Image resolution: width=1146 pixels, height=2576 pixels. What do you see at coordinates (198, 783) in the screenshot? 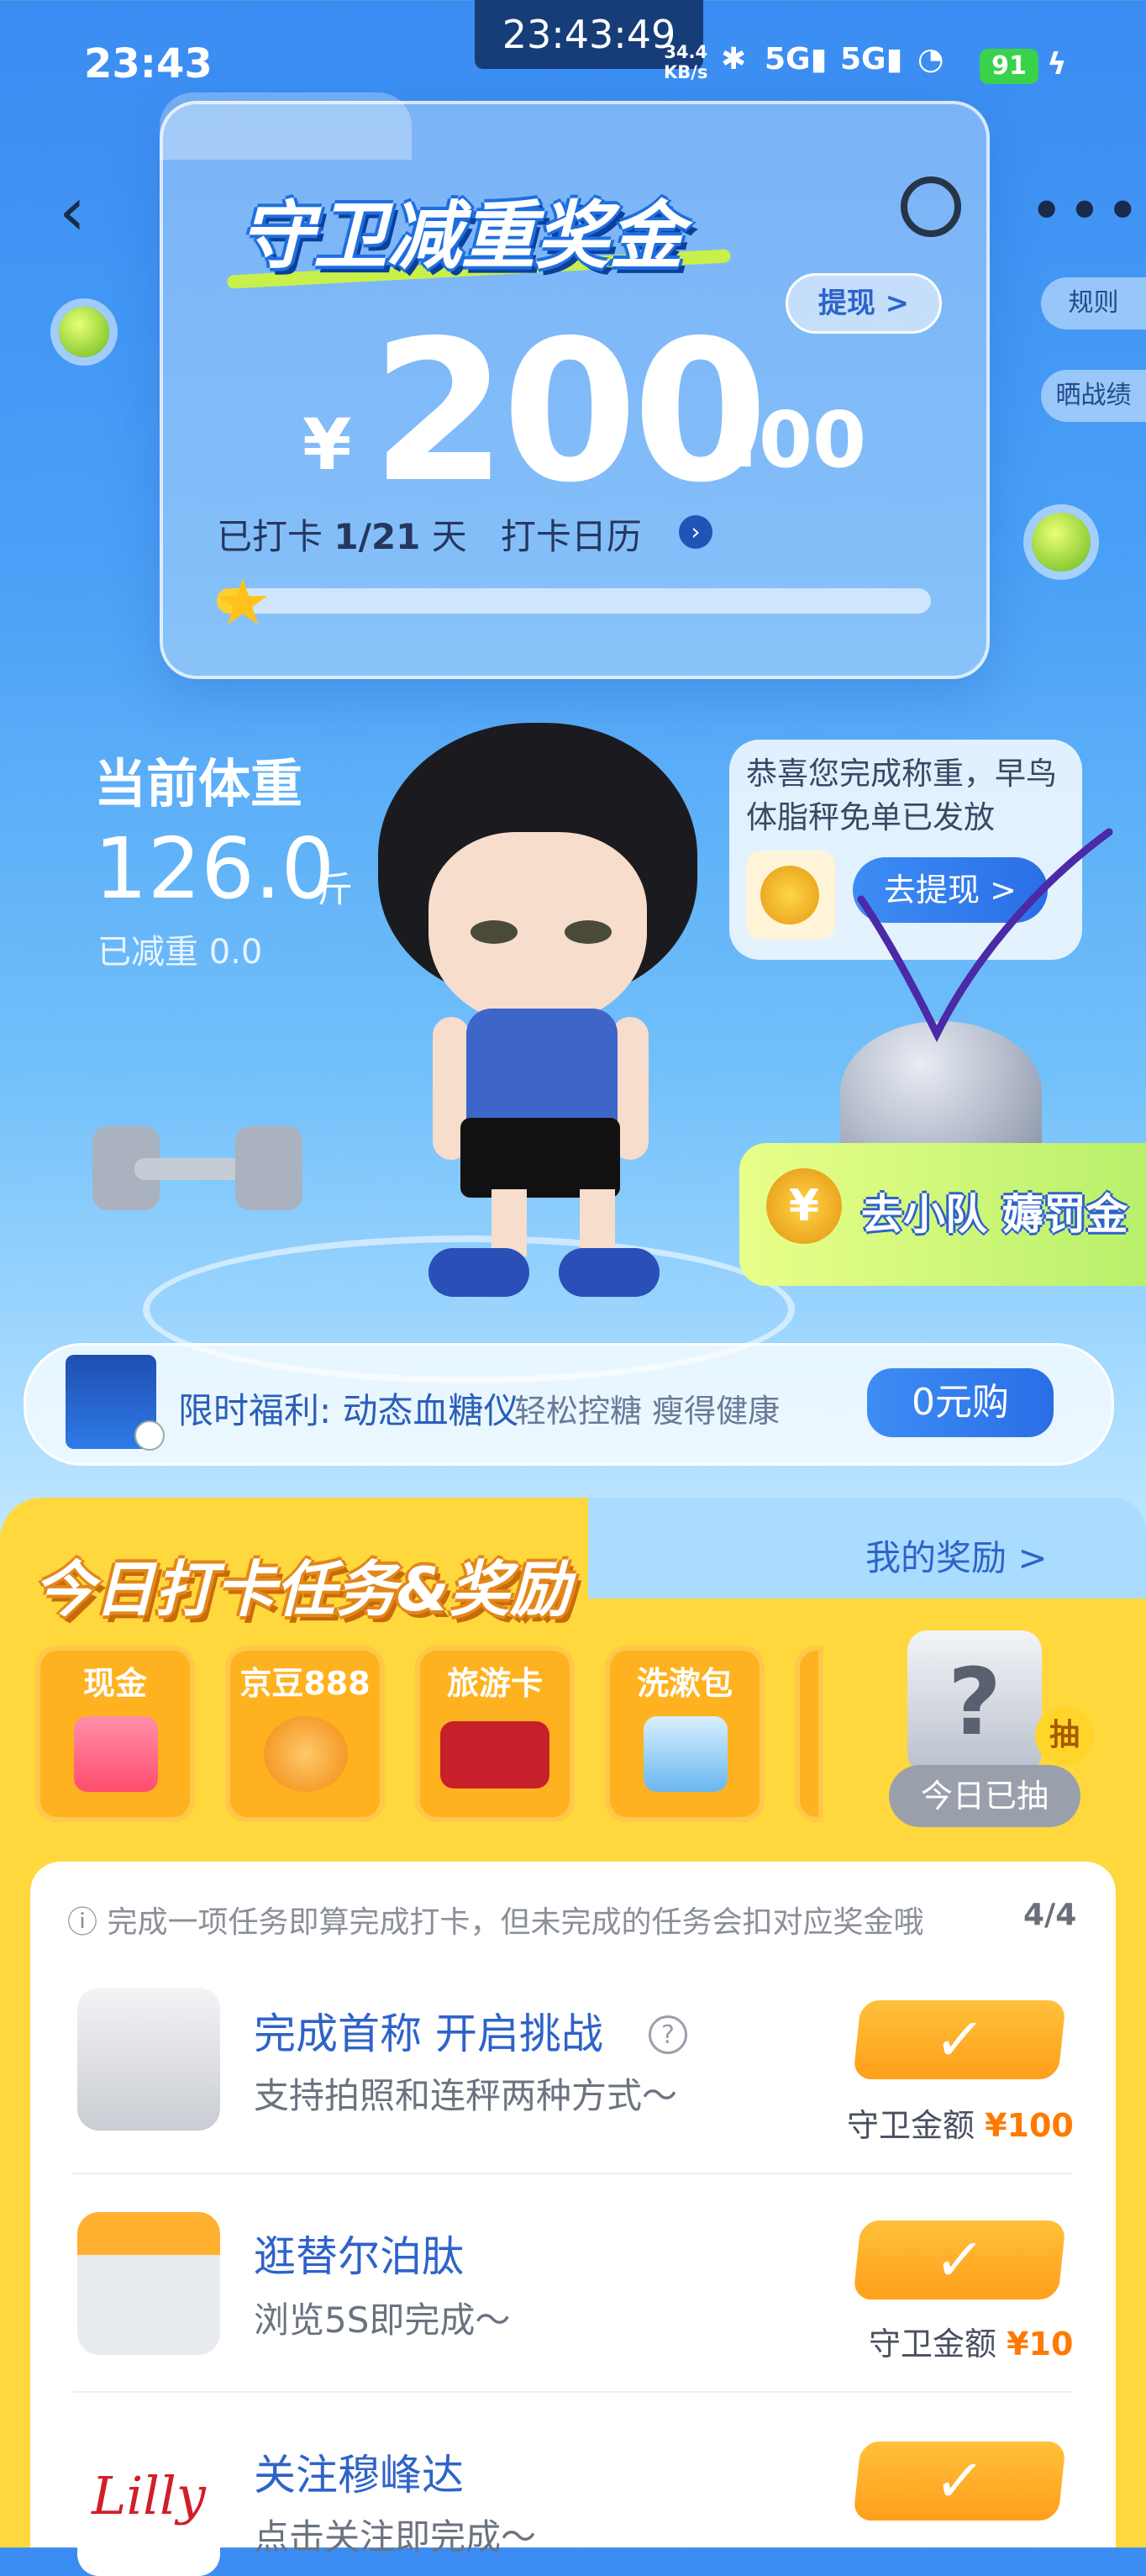
I see `weight-label: 当前体重` at bounding box center [198, 783].